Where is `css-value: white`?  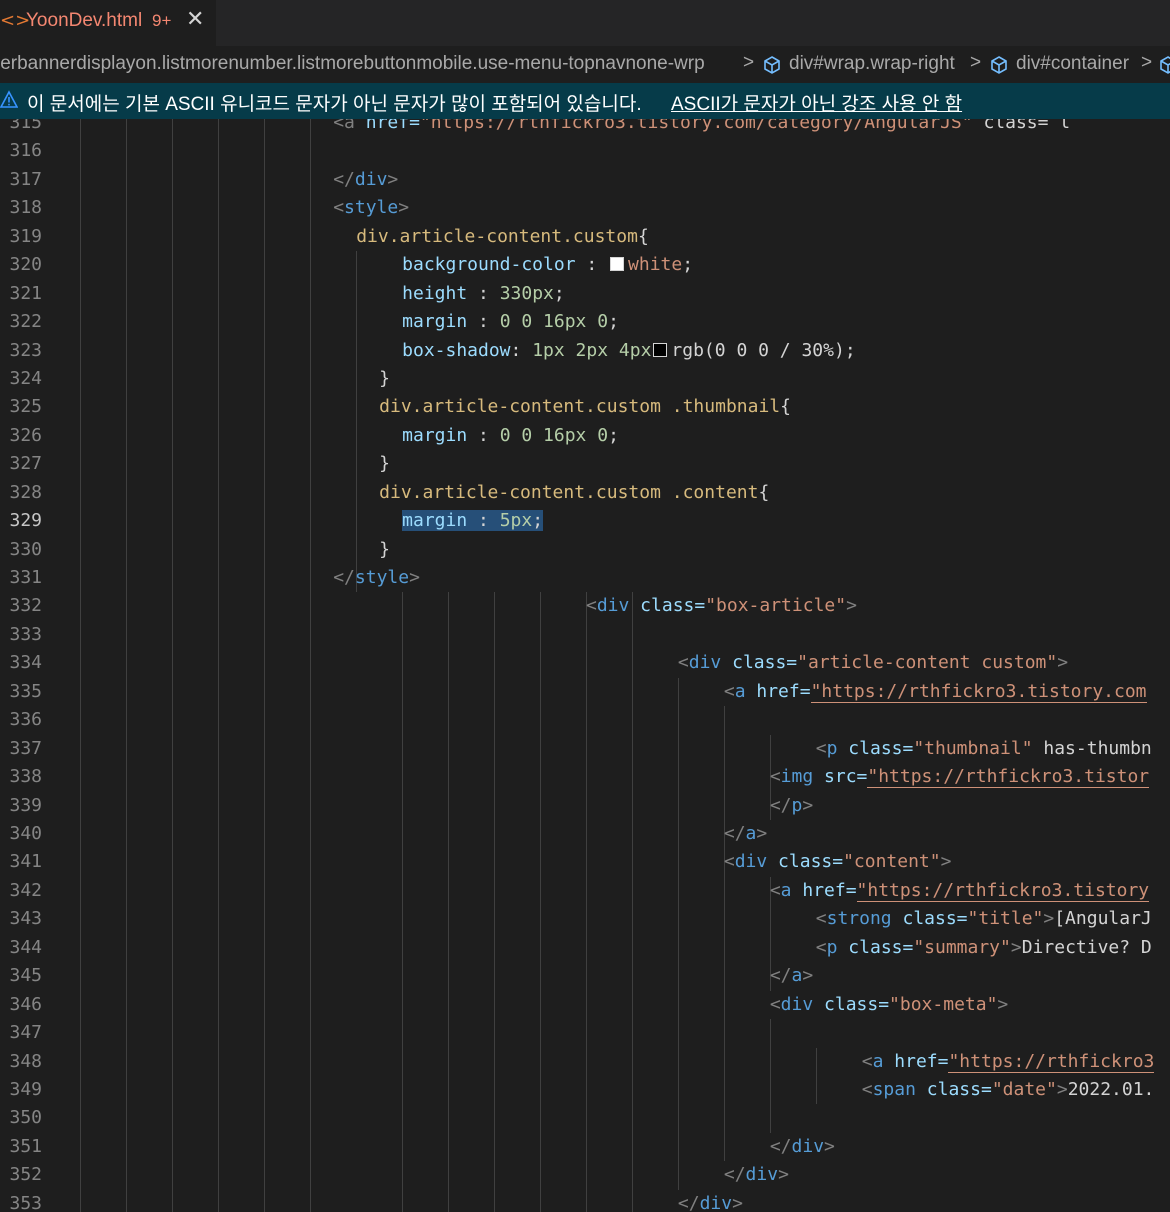 css-value: white is located at coordinates (655, 265).